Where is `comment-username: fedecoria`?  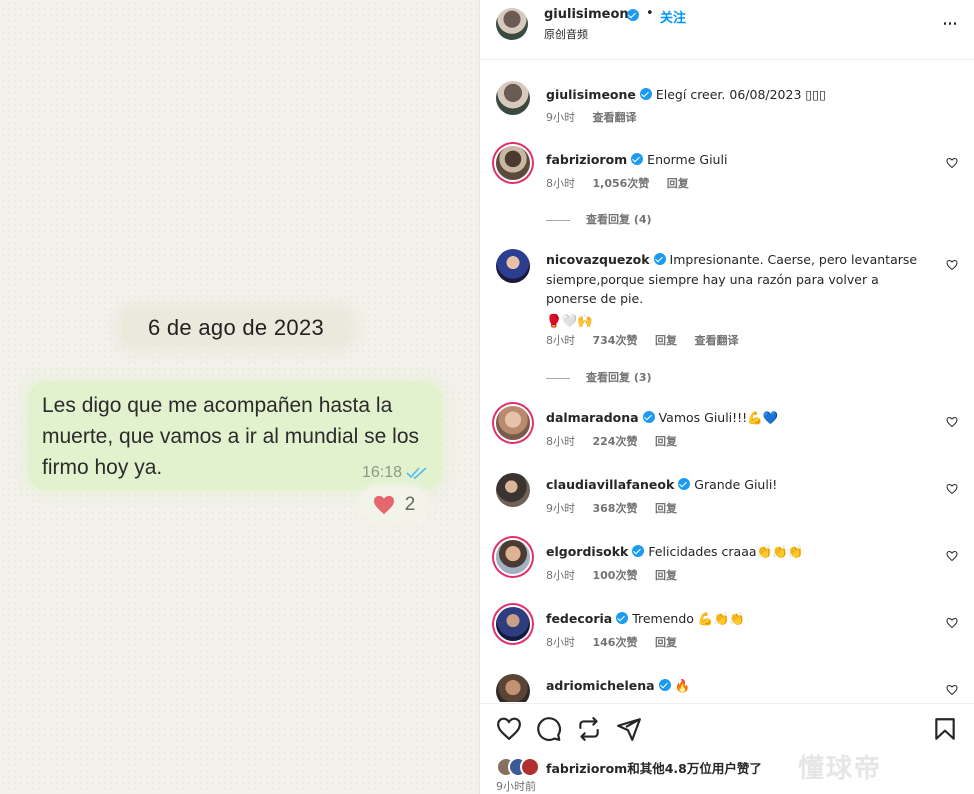 comment-username: fedecoria is located at coordinates (579, 618).